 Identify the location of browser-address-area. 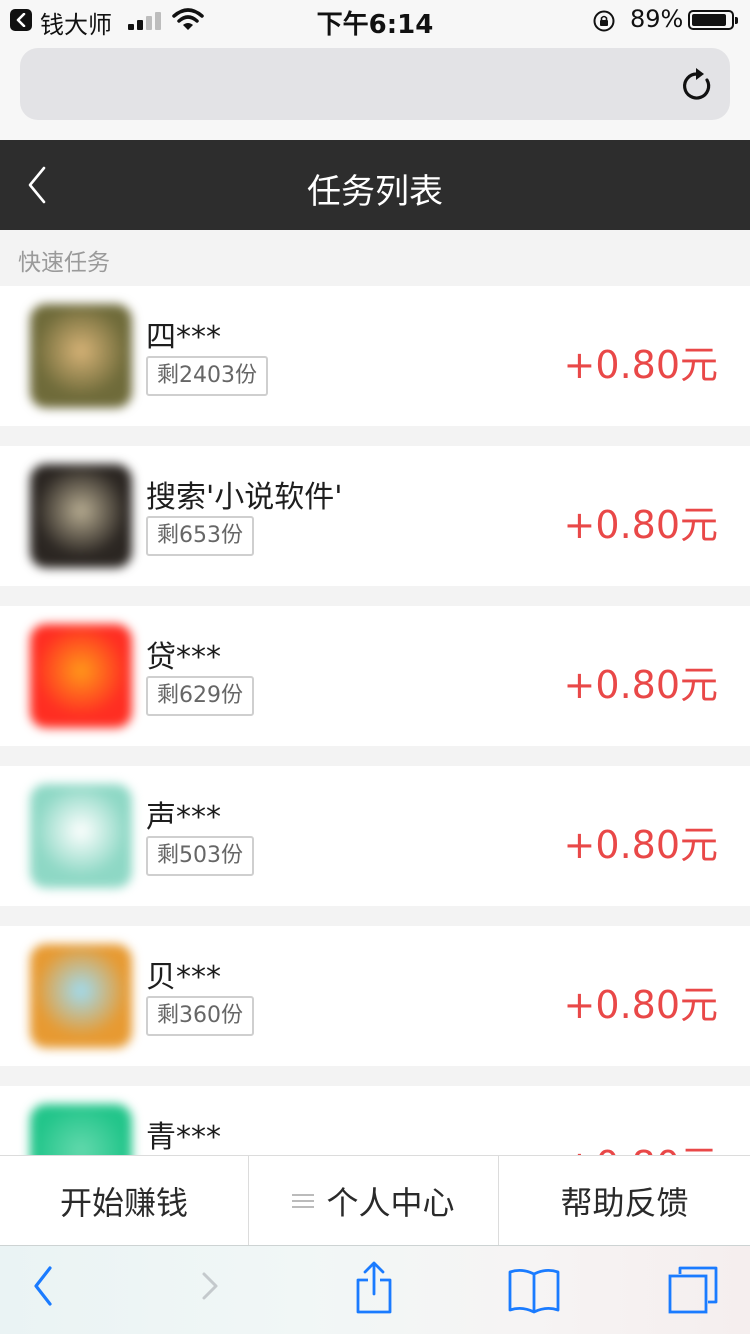
(375, 90).